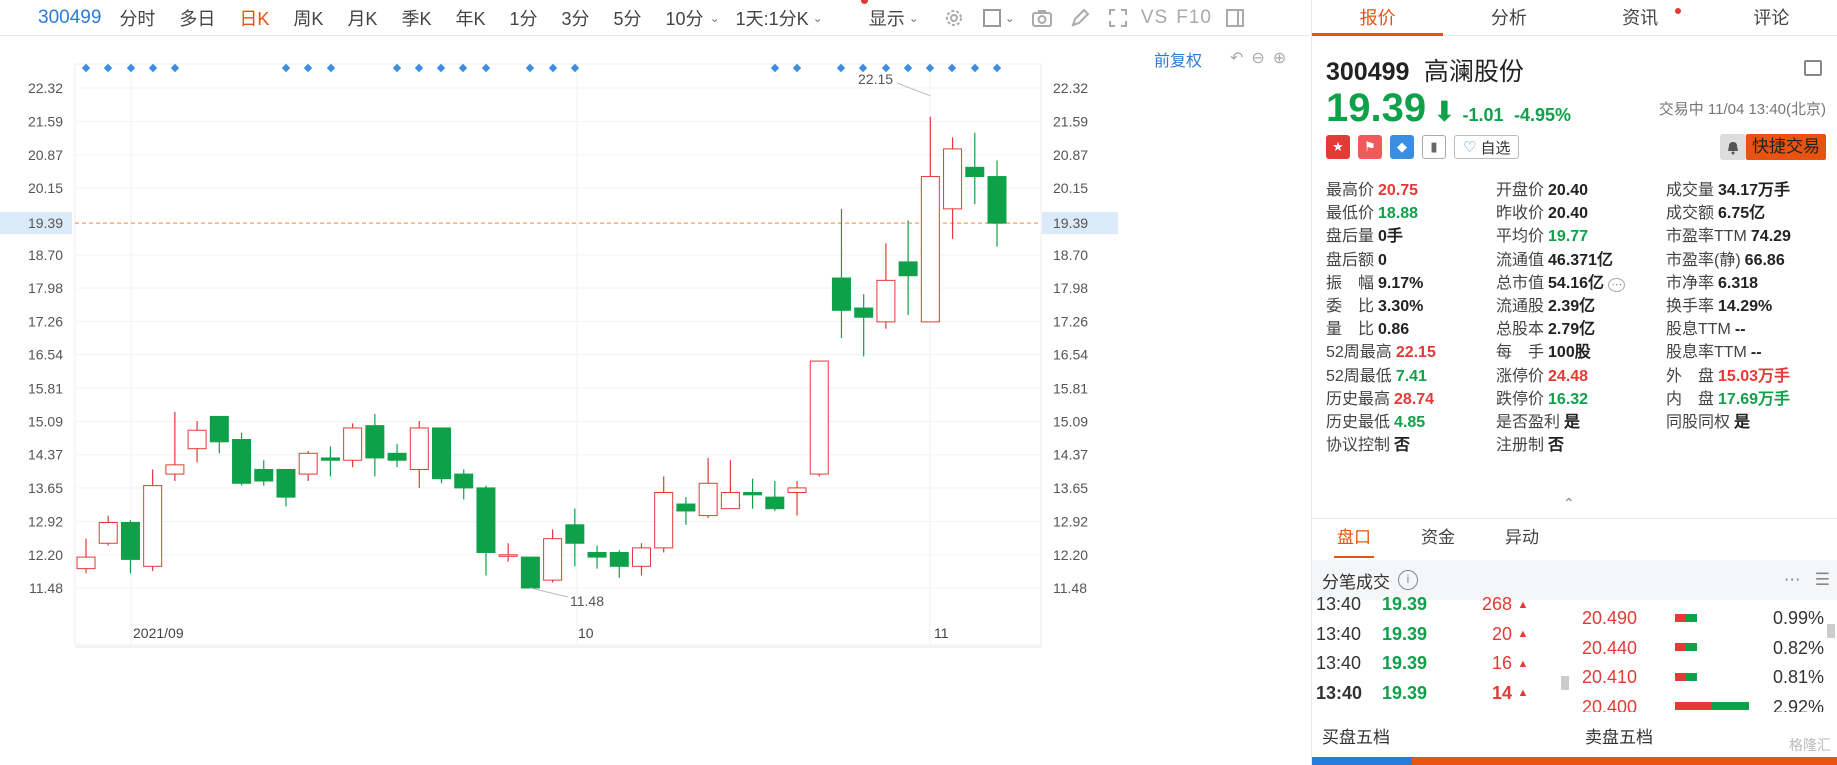  Describe the element at coordinates (1354, 538) in the screenshot. I see `subtab-pankou: 盘口` at that location.